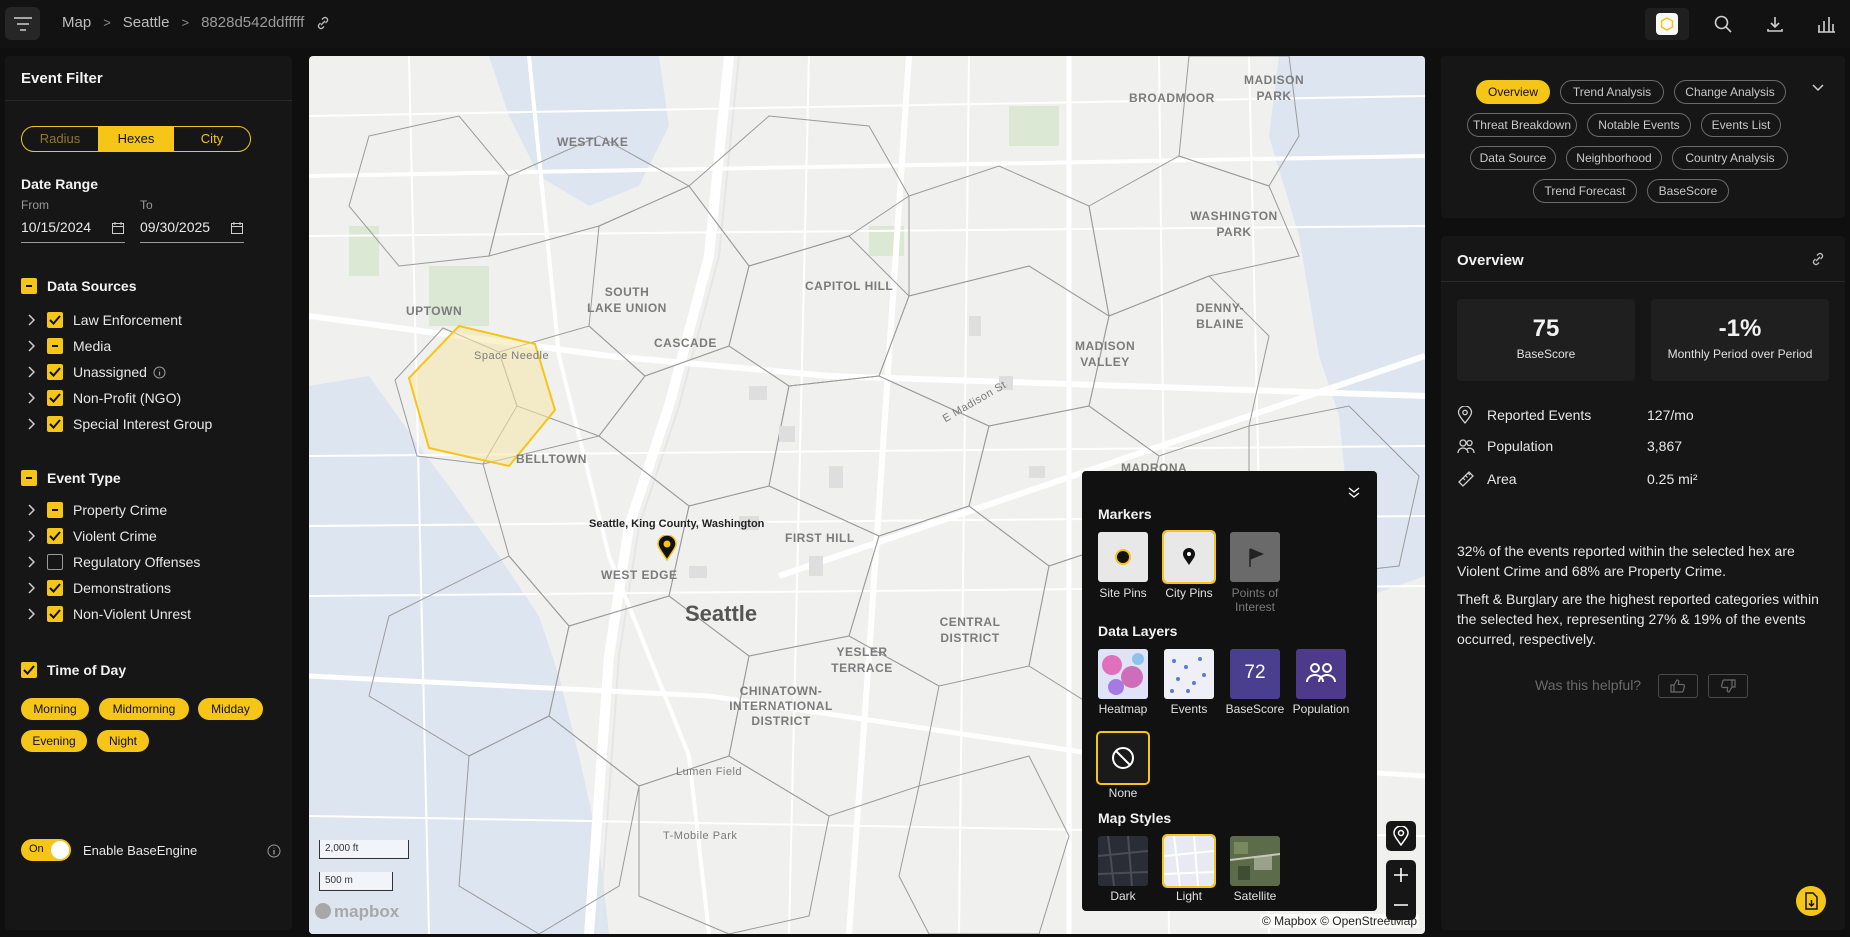 The width and height of the screenshot is (1850, 937). What do you see at coordinates (1123, 557) in the screenshot?
I see `site-pins-tile` at bounding box center [1123, 557].